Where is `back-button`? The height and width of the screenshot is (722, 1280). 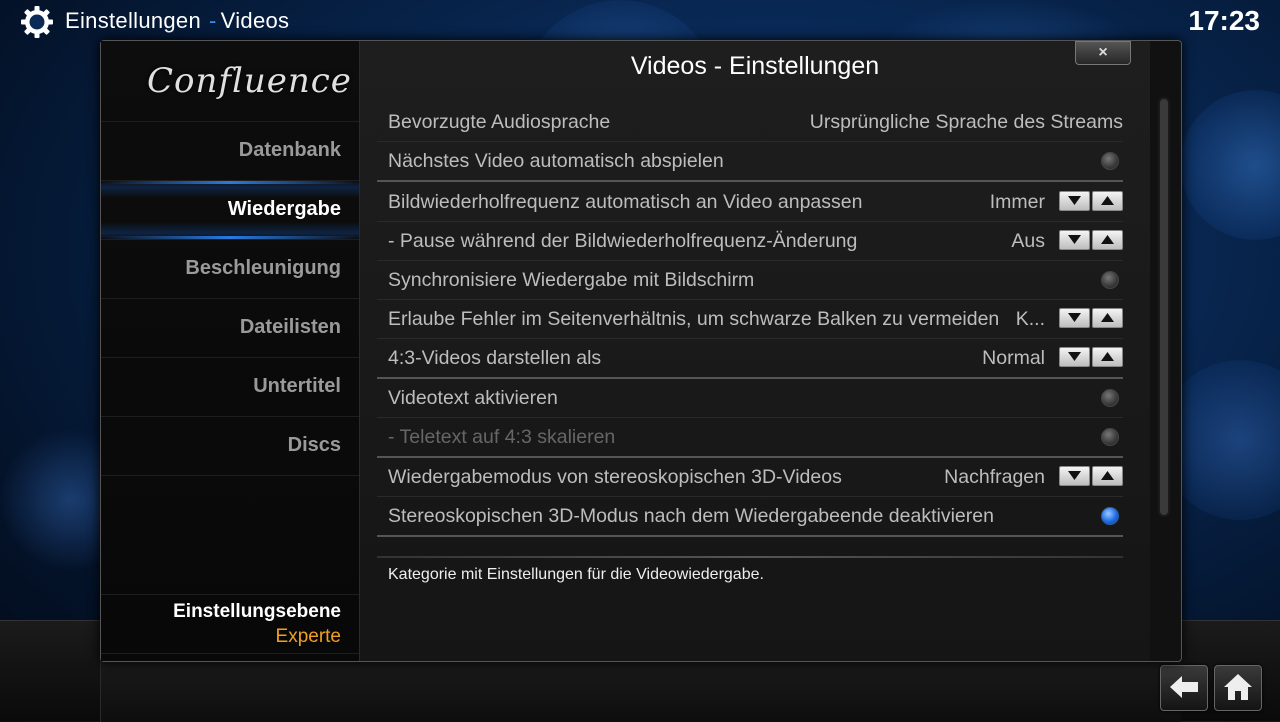 back-button is located at coordinates (1184, 688).